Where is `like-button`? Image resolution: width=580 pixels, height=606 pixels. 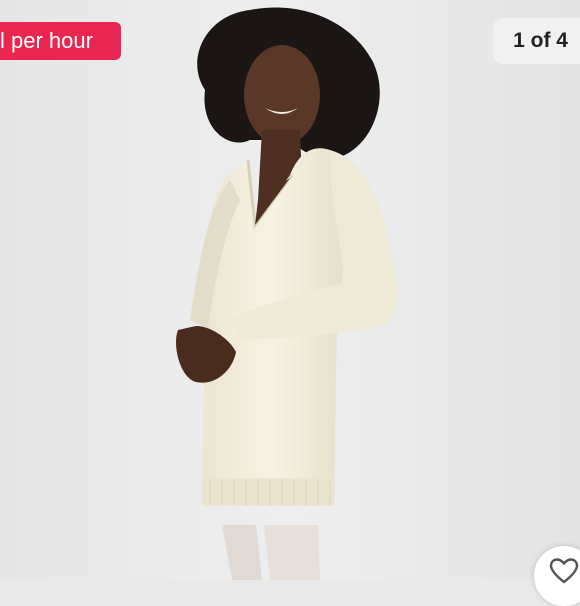
like-button is located at coordinates (557, 576).